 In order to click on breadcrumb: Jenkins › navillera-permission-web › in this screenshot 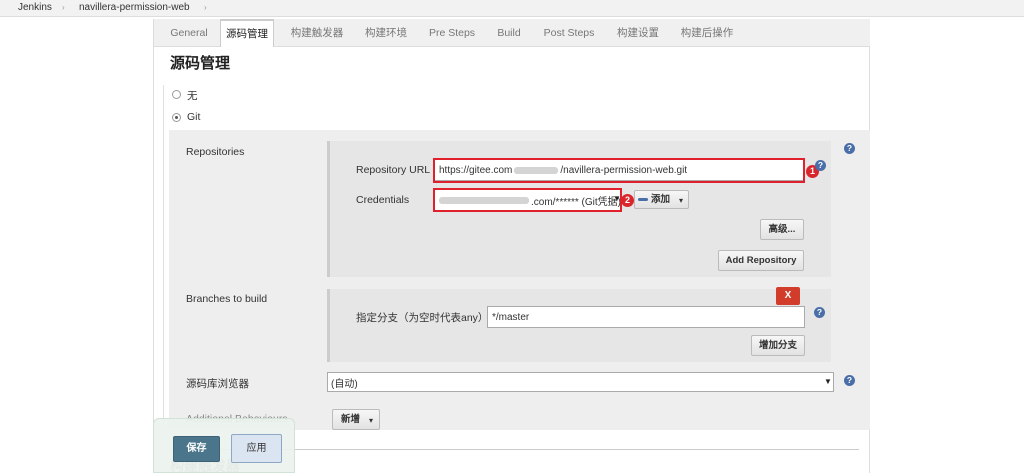, I will do `click(512, 8)`.